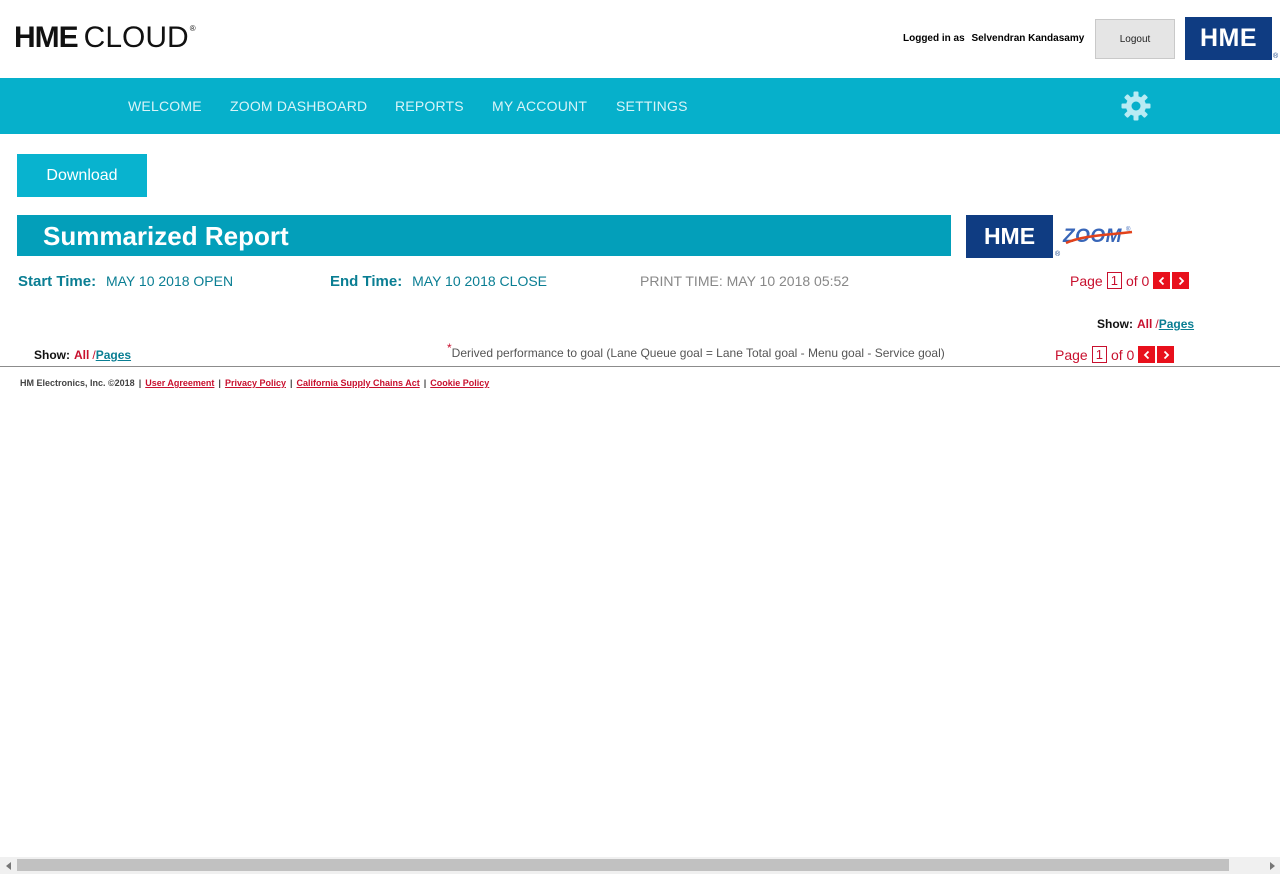  What do you see at coordinates (169, 281) in the screenshot?
I see `start-time-value: MAY 10 2018 OPEN` at bounding box center [169, 281].